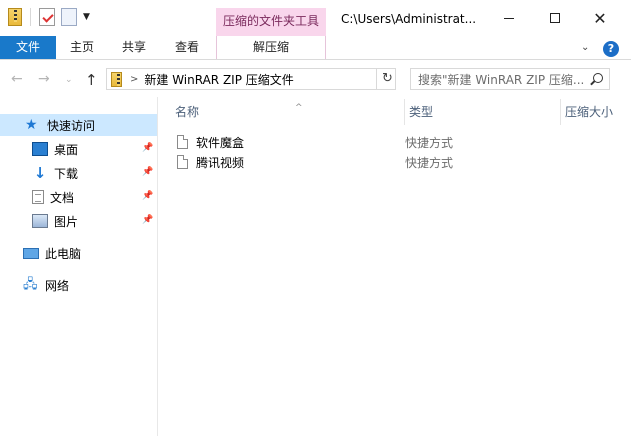  I want to click on list-item: 软件魔盒 快捷方式, so click(397, 142).